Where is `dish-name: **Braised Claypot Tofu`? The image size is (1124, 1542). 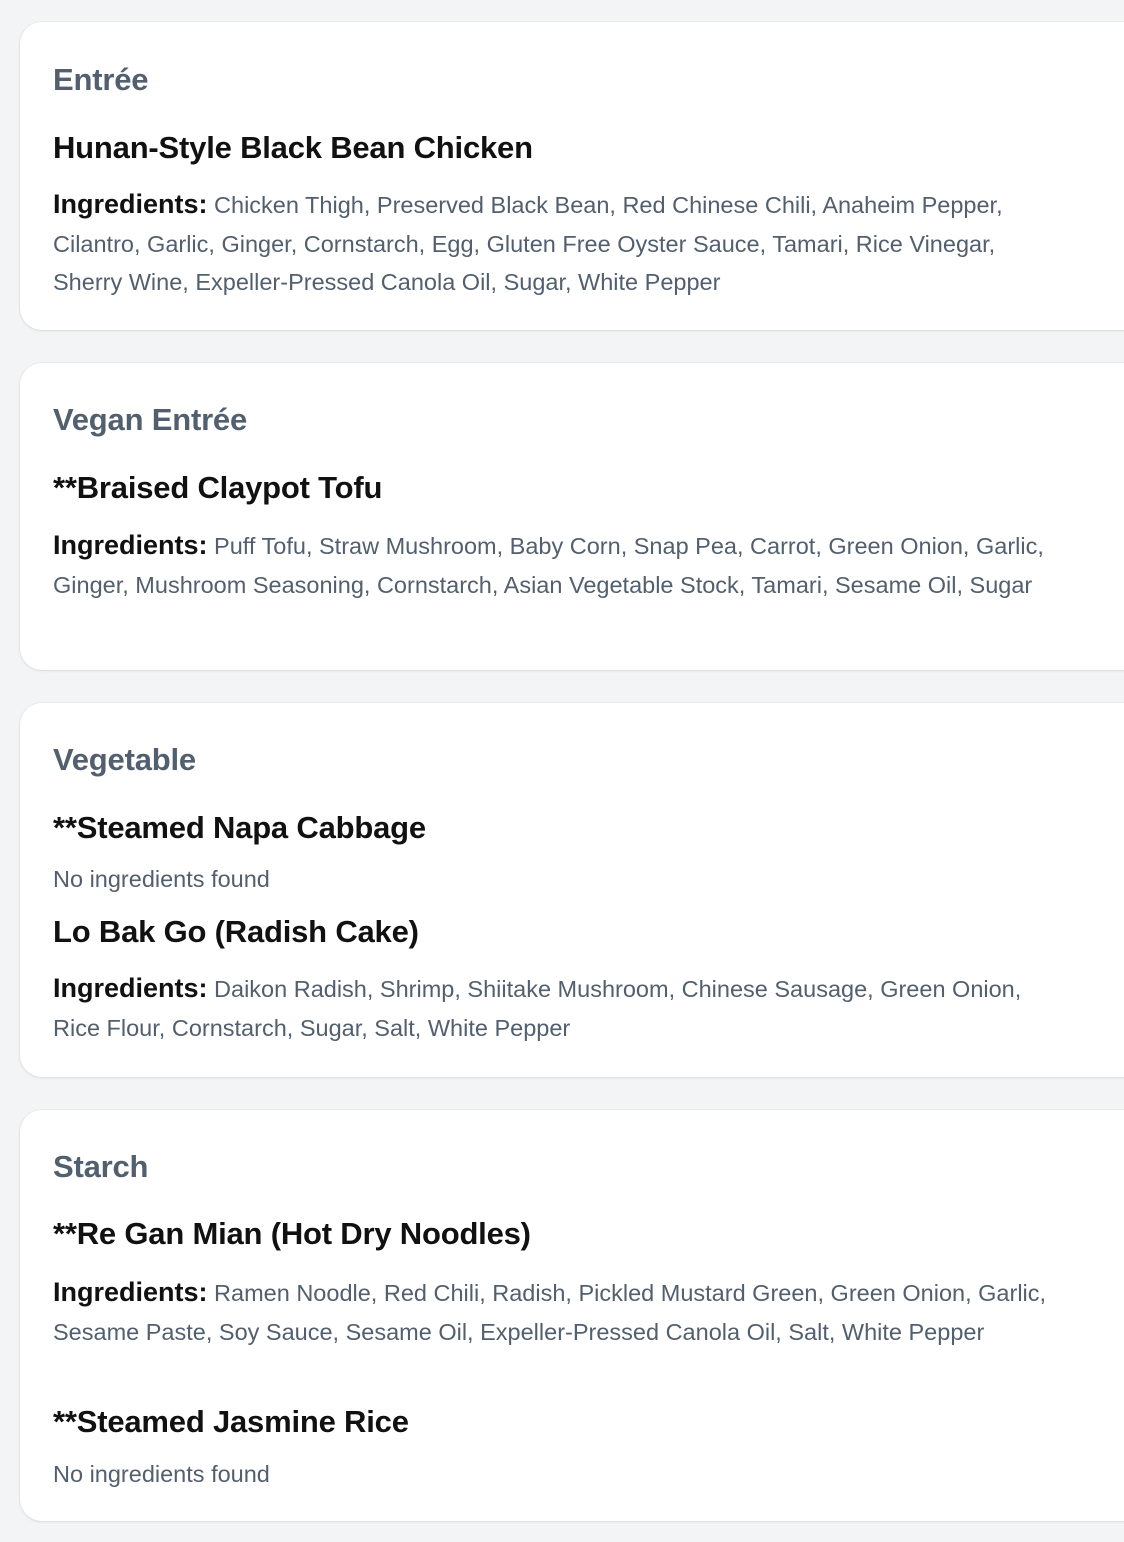 dish-name: **Braised Claypot Tofu is located at coordinates (218, 487).